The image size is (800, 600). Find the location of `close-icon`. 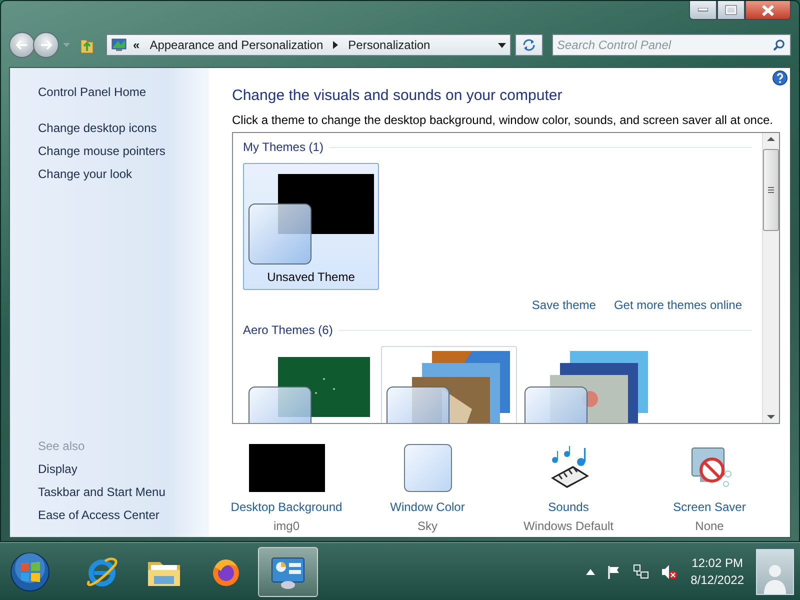

close-icon is located at coordinates (768, 10).